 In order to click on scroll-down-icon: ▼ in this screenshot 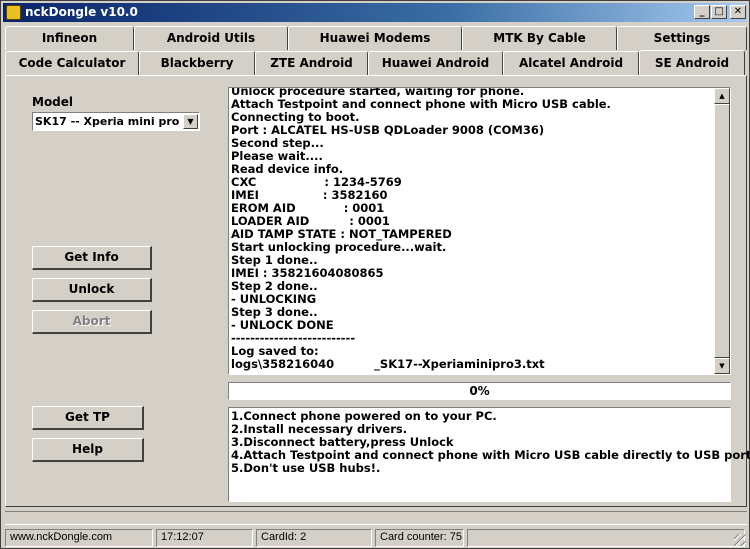, I will do `click(722, 366)`.